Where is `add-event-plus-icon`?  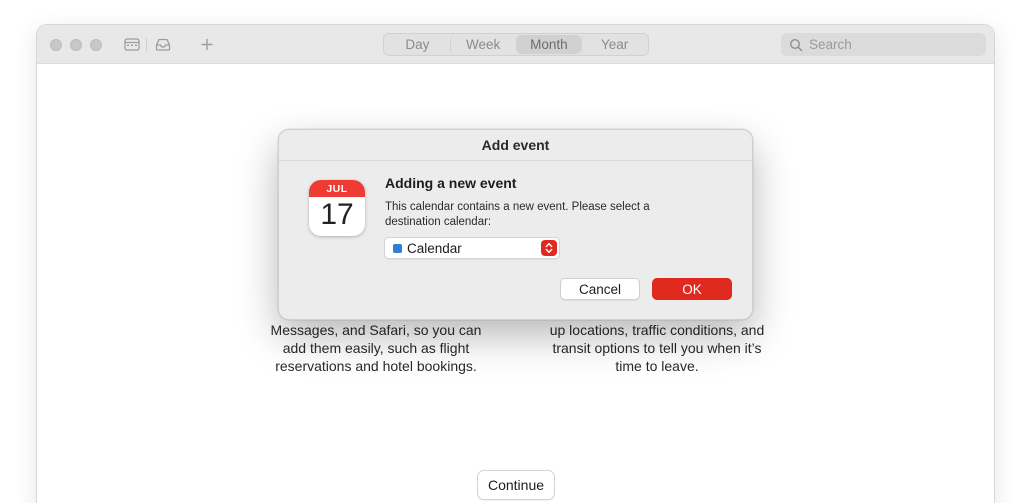
add-event-plus-icon is located at coordinates (207, 44).